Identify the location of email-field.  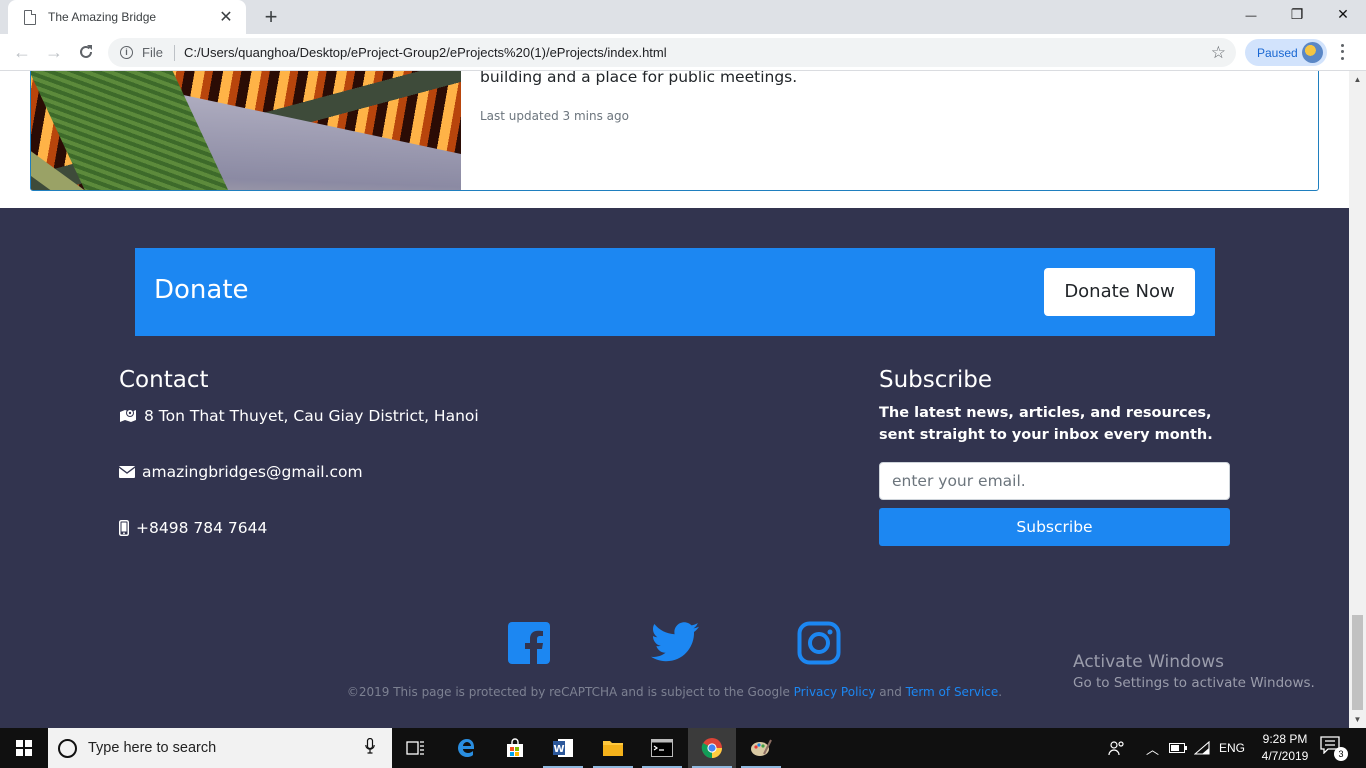
(1054, 481).